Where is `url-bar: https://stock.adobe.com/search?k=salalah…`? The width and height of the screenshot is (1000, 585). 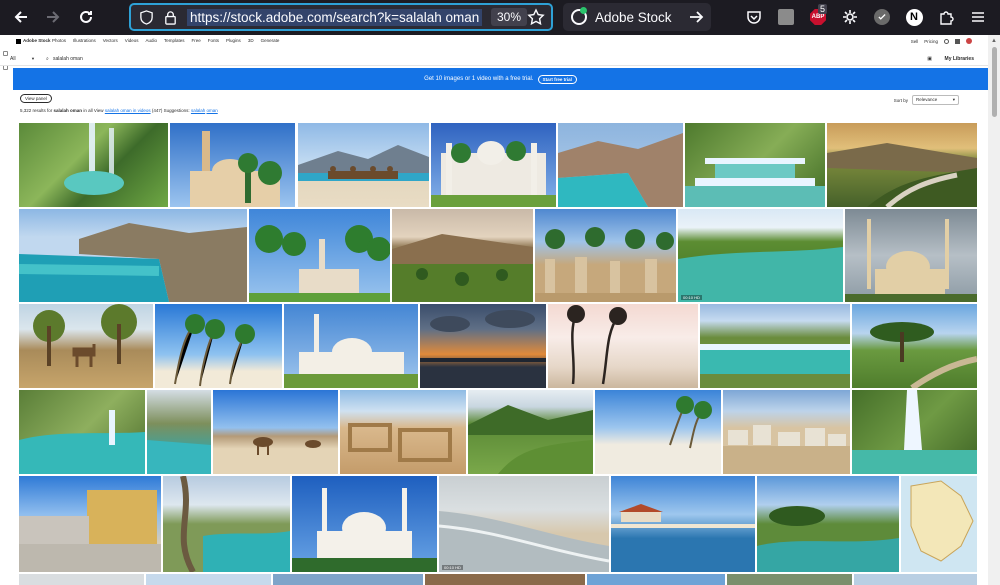 url-bar: https://stock.adobe.com/search?k=salalah… is located at coordinates (341, 17).